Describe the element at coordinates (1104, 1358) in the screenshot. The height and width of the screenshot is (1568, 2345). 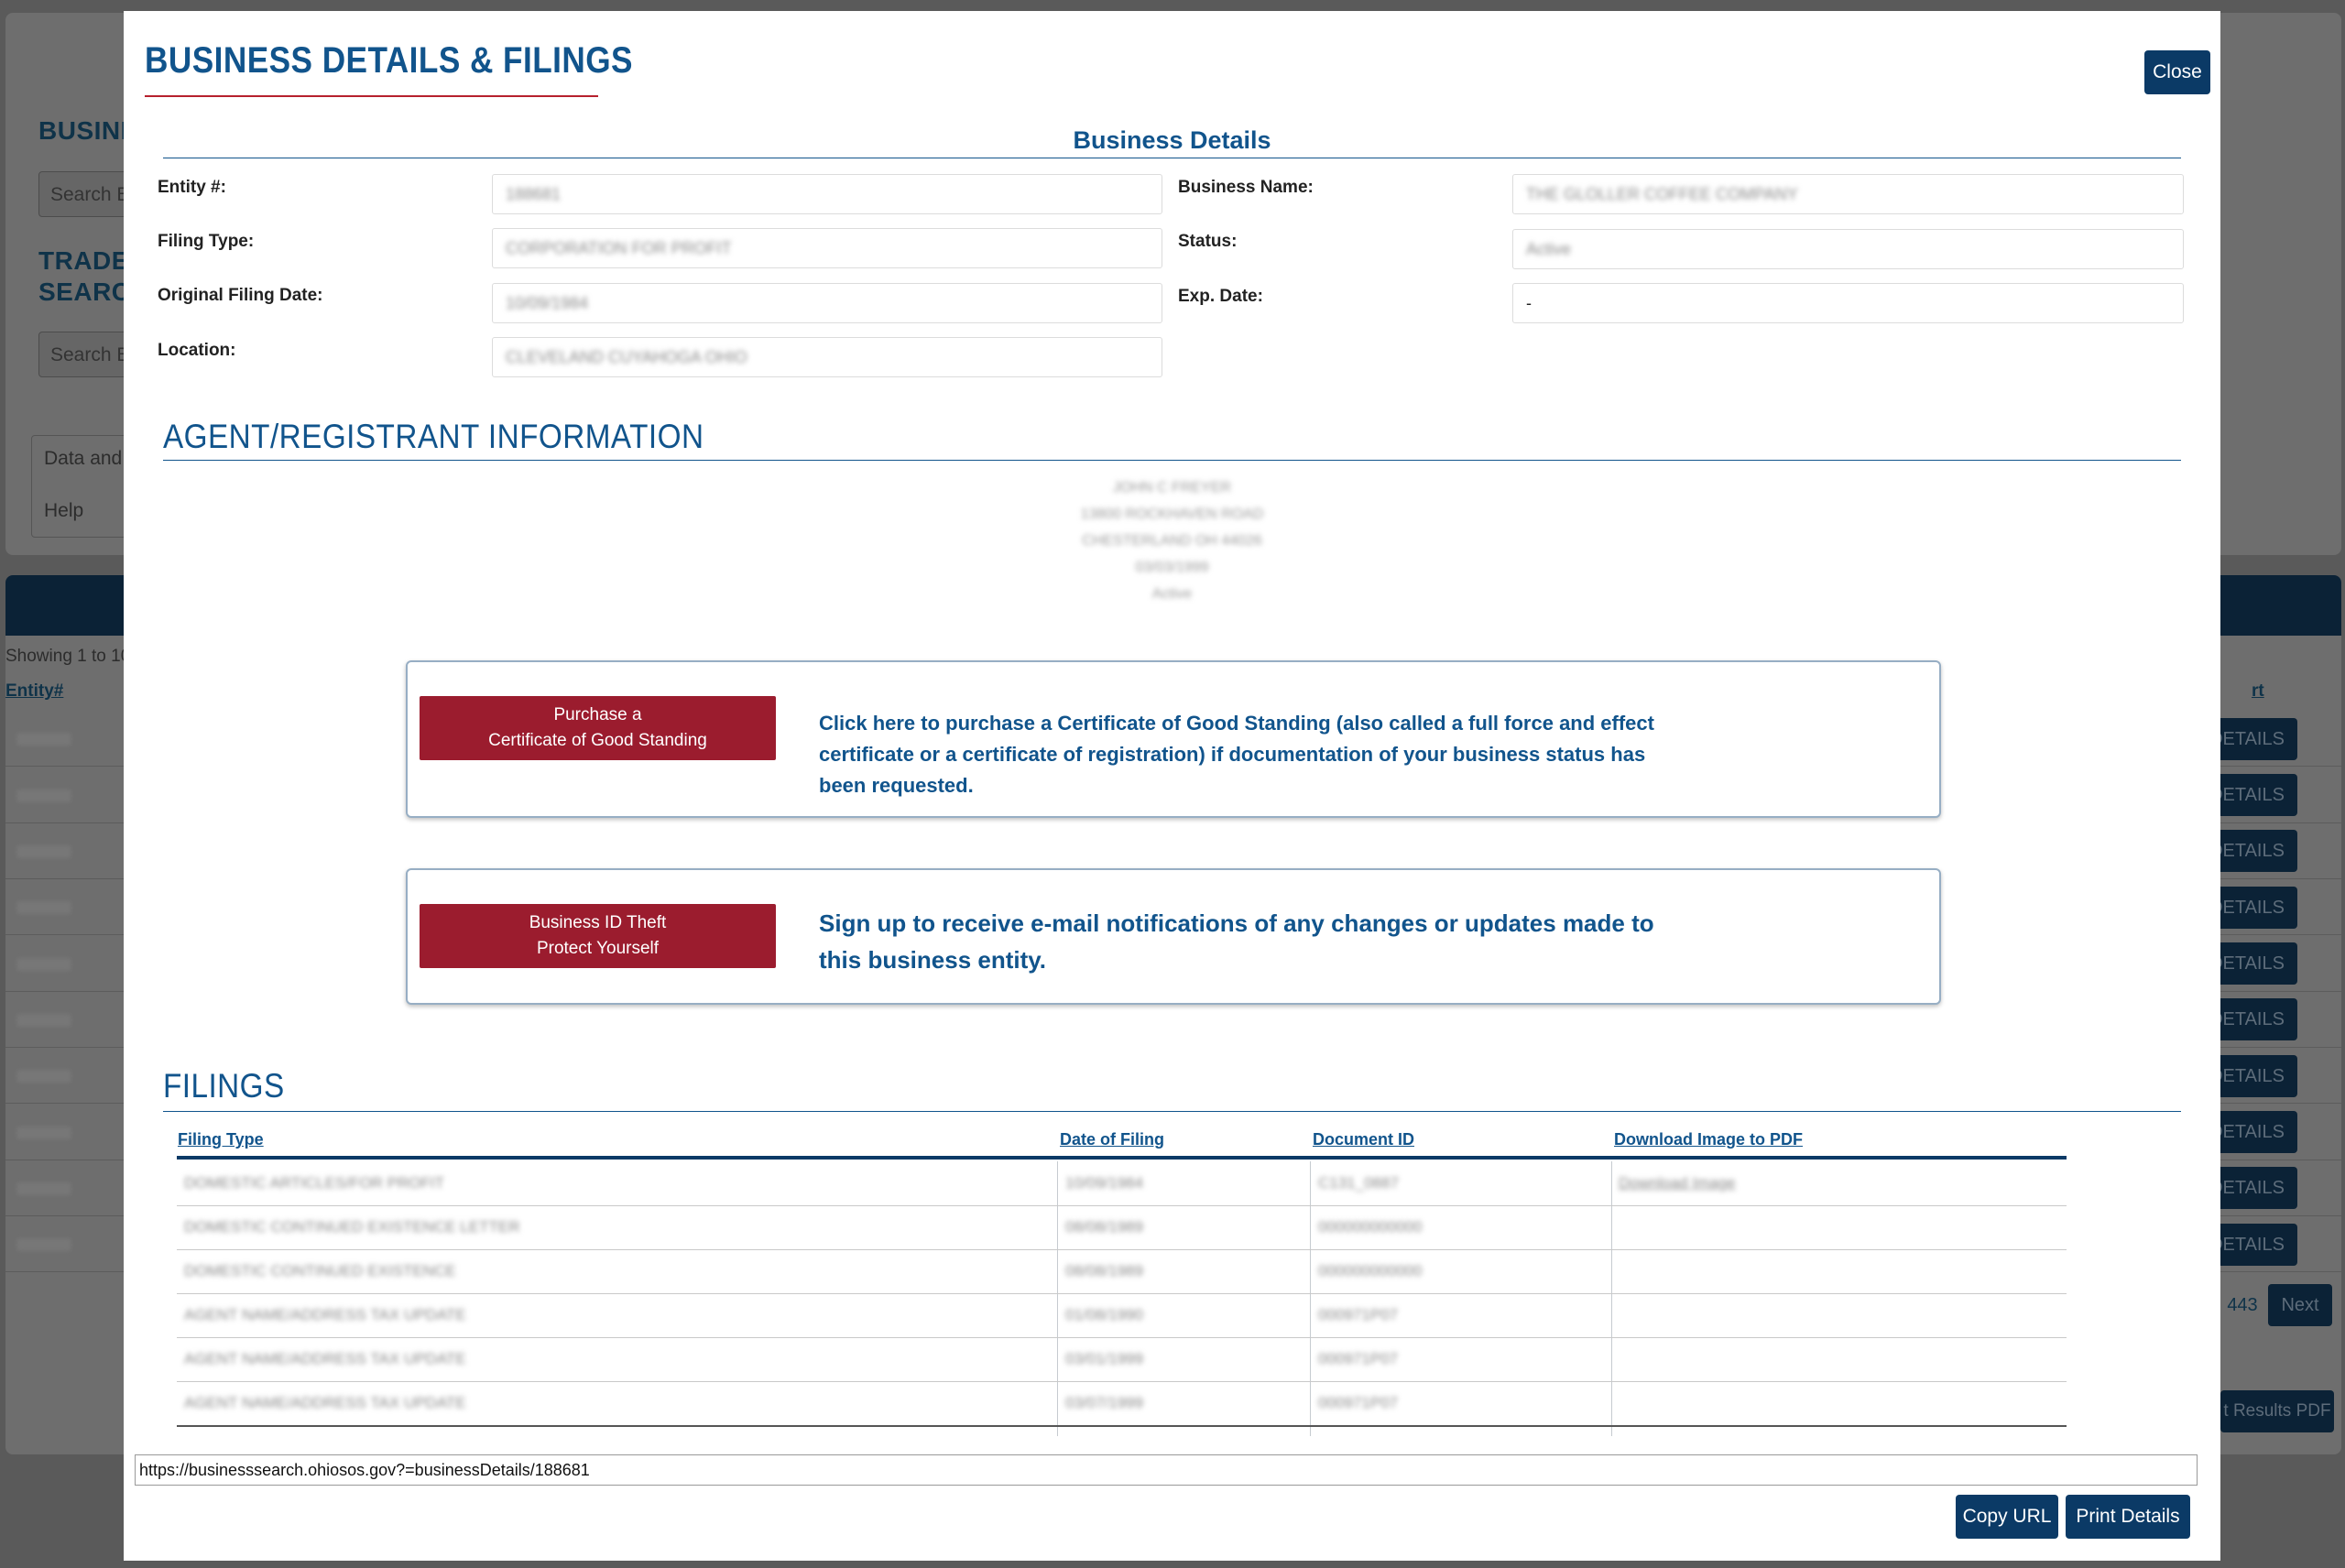
I see `filing-date-cell: 03/01/1999` at that location.